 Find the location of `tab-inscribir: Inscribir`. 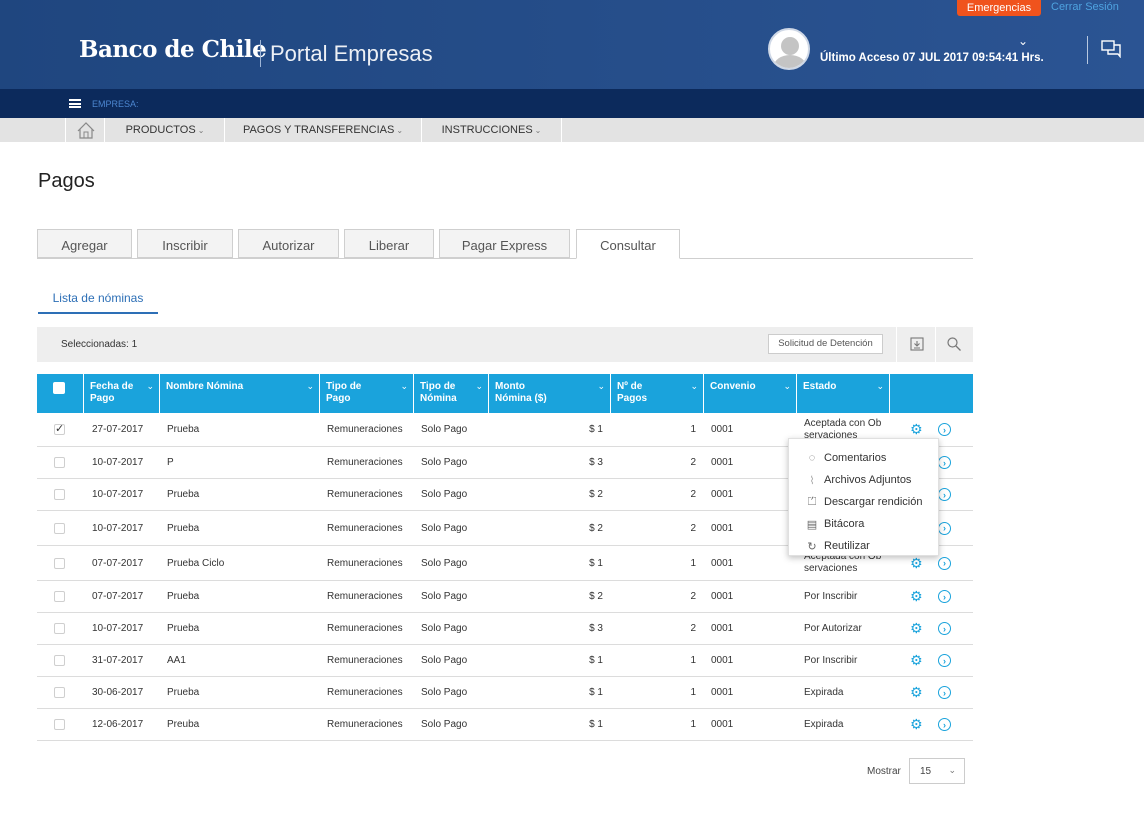

tab-inscribir: Inscribir is located at coordinates (185, 243).